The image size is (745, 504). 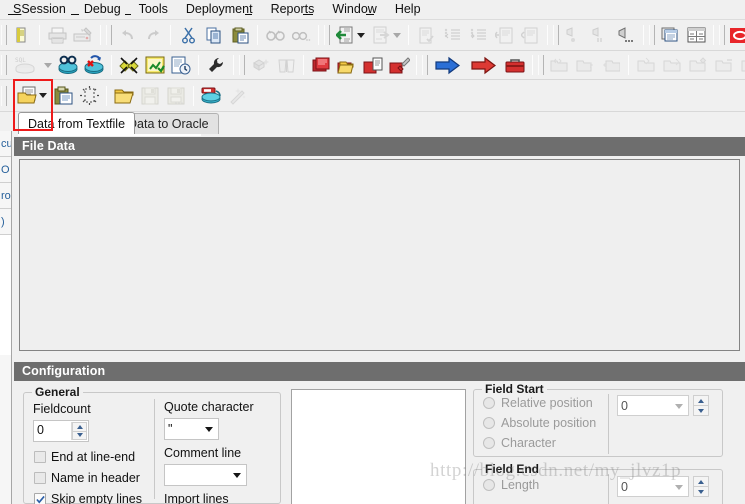 What do you see at coordinates (127, 35) in the screenshot?
I see `undo-icon` at bounding box center [127, 35].